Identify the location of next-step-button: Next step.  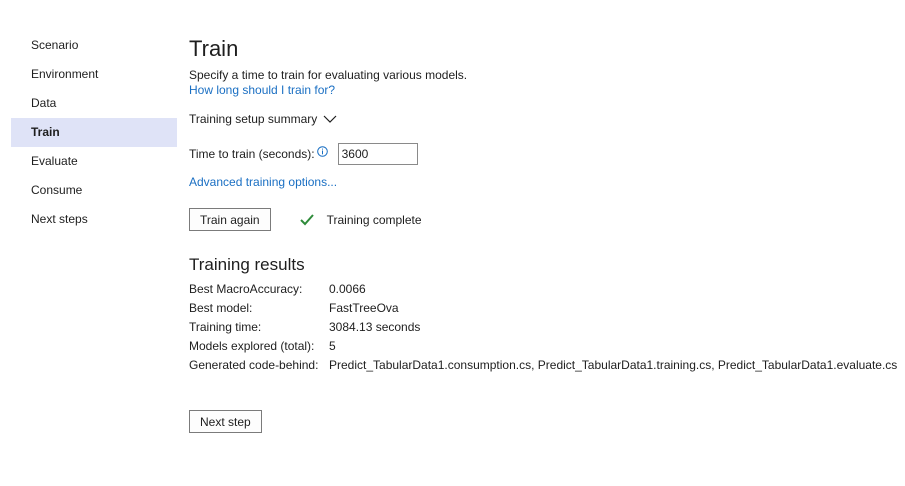
(225, 421).